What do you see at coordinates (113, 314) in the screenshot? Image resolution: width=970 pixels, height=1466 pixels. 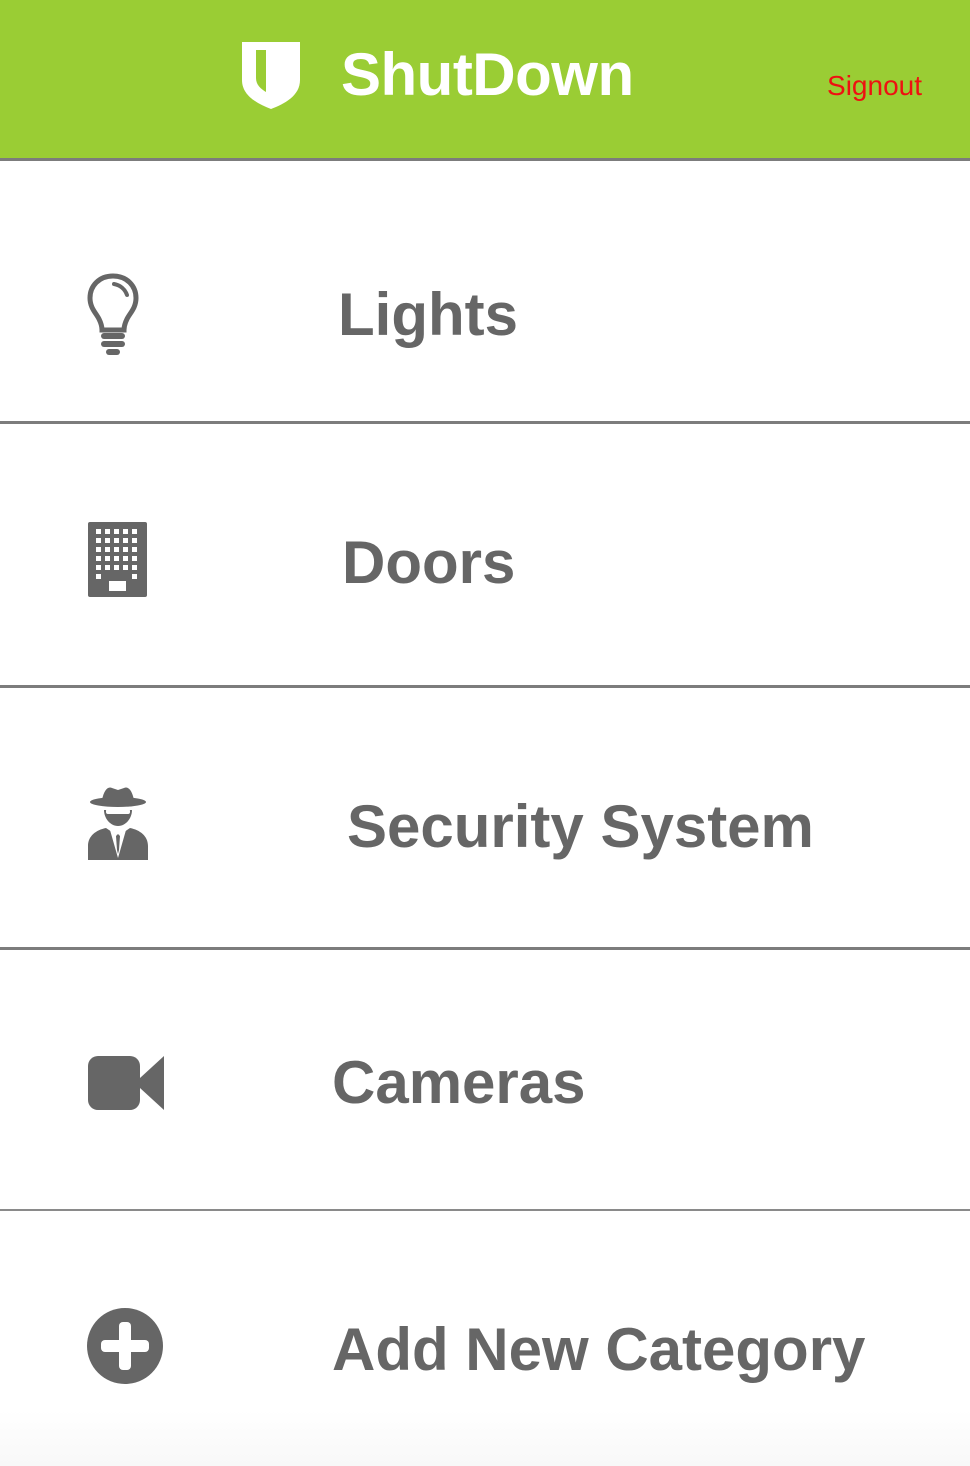 I see `lightbulb-icon` at bounding box center [113, 314].